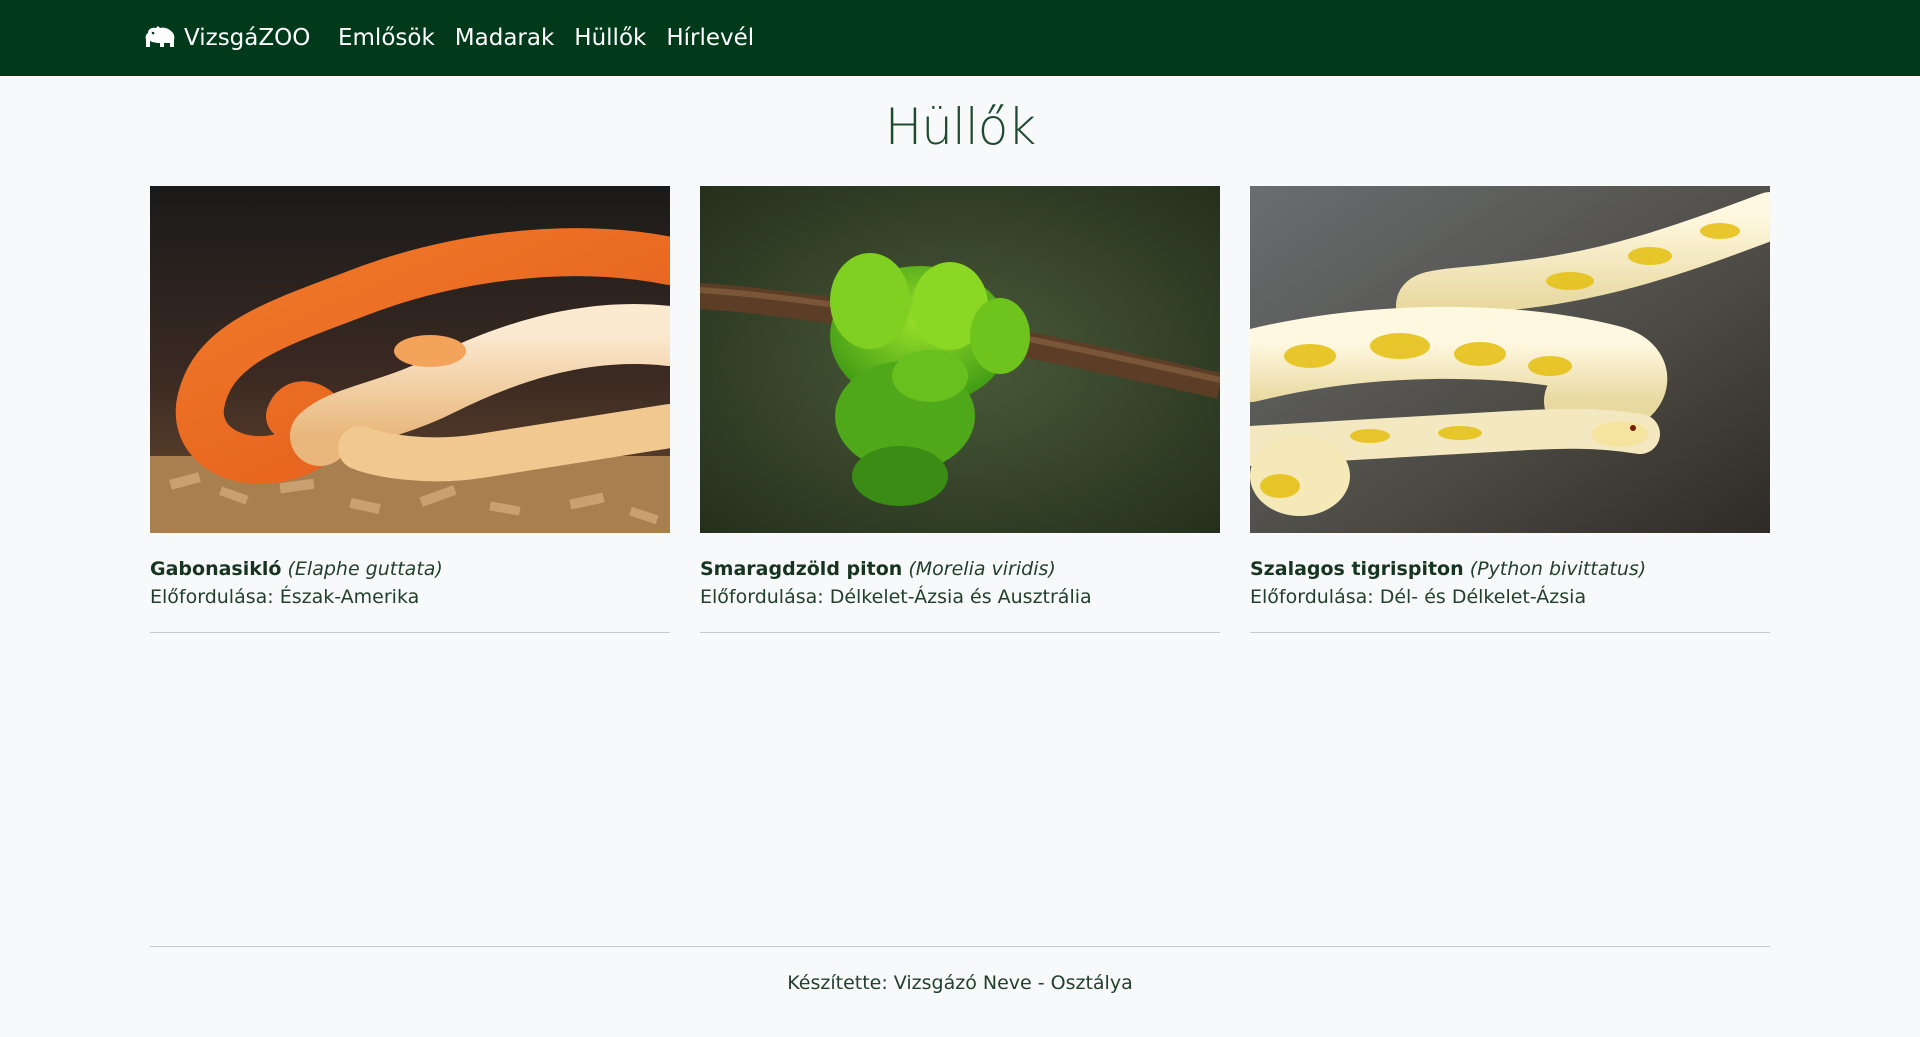 This screenshot has width=1920, height=1037. What do you see at coordinates (610, 38) in the screenshot?
I see `nav-link-hullok: Hüllők` at bounding box center [610, 38].